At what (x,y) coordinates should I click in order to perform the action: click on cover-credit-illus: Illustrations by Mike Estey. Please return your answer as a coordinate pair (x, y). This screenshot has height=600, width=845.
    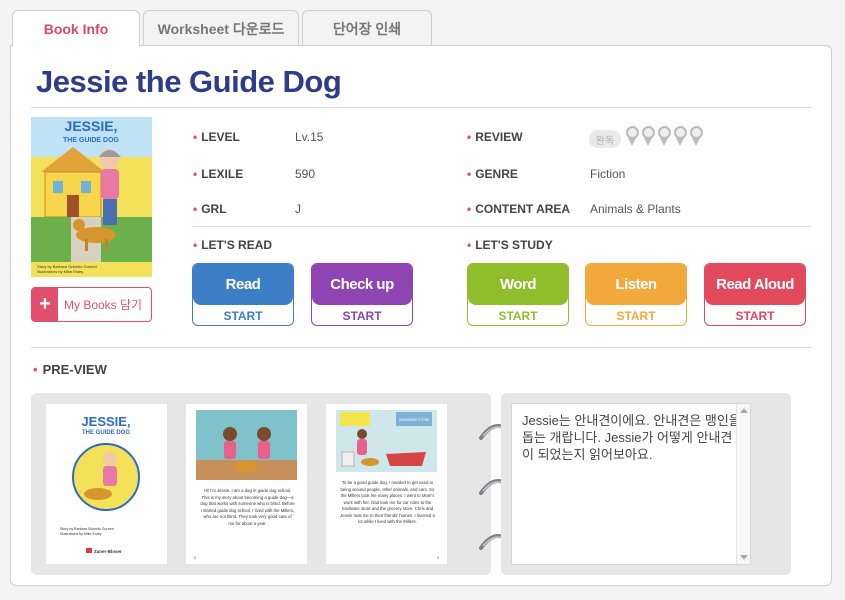
    Looking at the image, I should click on (60, 271).